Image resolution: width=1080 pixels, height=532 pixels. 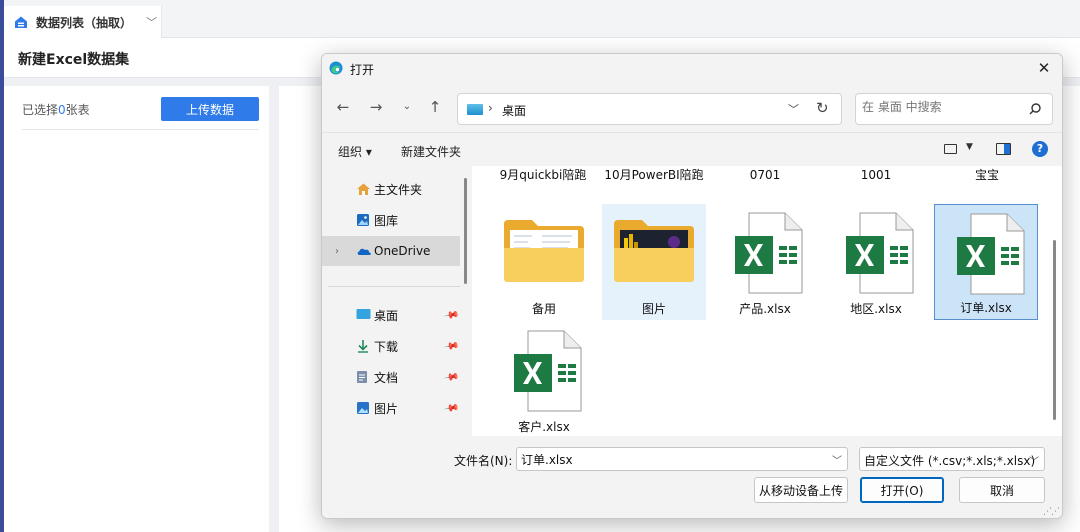 What do you see at coordinates (363, 346) in the screenshot?
I see `download-icon` at bounding box center [363, 346].